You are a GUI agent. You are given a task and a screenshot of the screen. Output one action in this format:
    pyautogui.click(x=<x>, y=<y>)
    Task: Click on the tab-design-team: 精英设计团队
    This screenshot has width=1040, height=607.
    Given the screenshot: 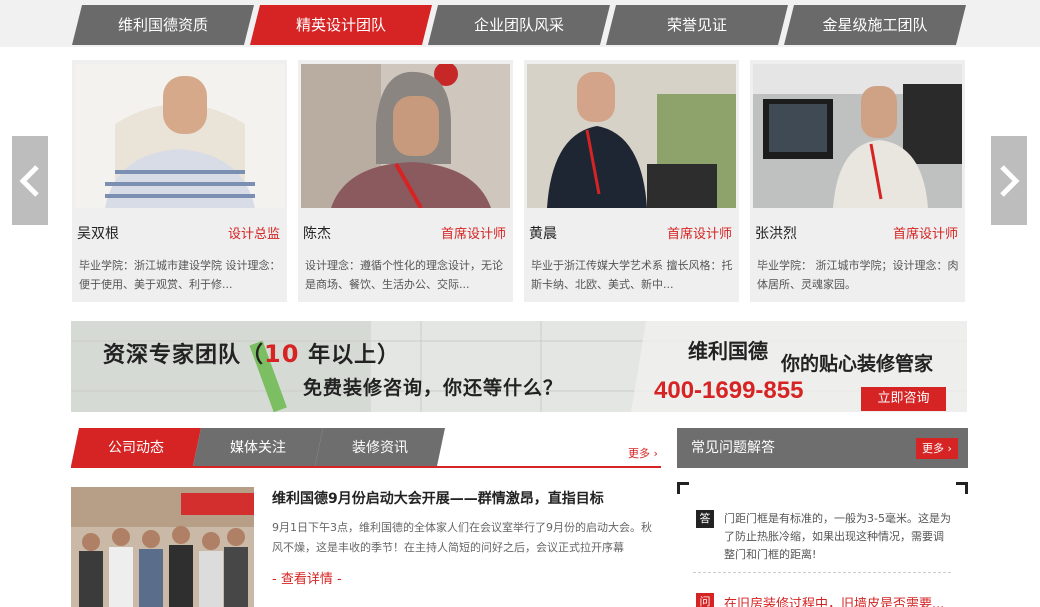 What is the action you would take?
    pyautogui.click(x=341, y=25)
    